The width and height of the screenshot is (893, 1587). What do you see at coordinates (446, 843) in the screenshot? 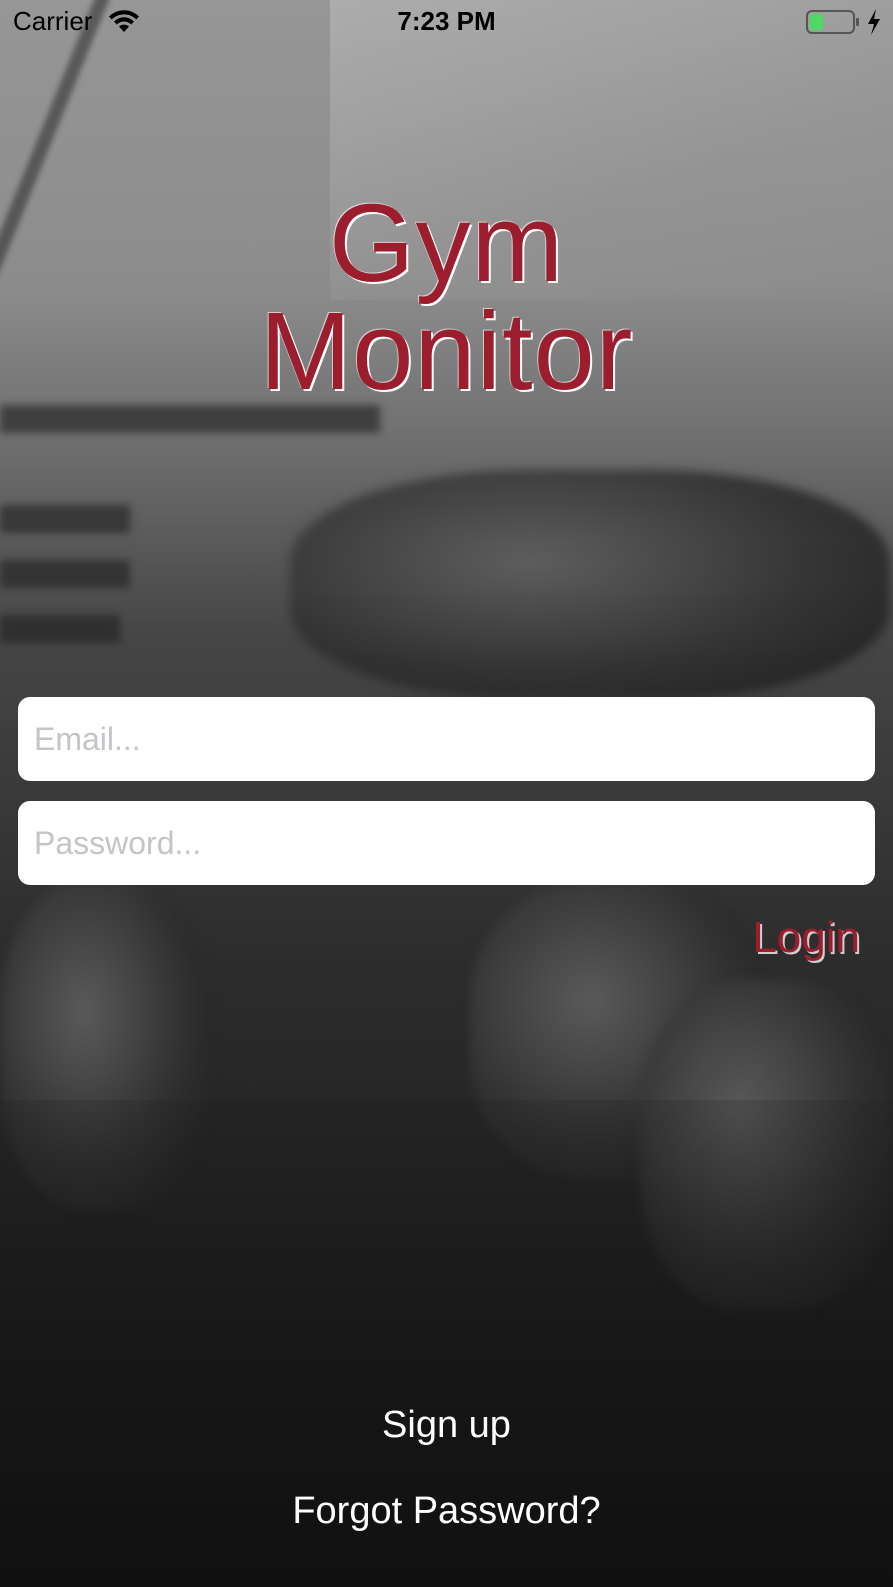
I see `password-field` at bounding box center [446, 843].